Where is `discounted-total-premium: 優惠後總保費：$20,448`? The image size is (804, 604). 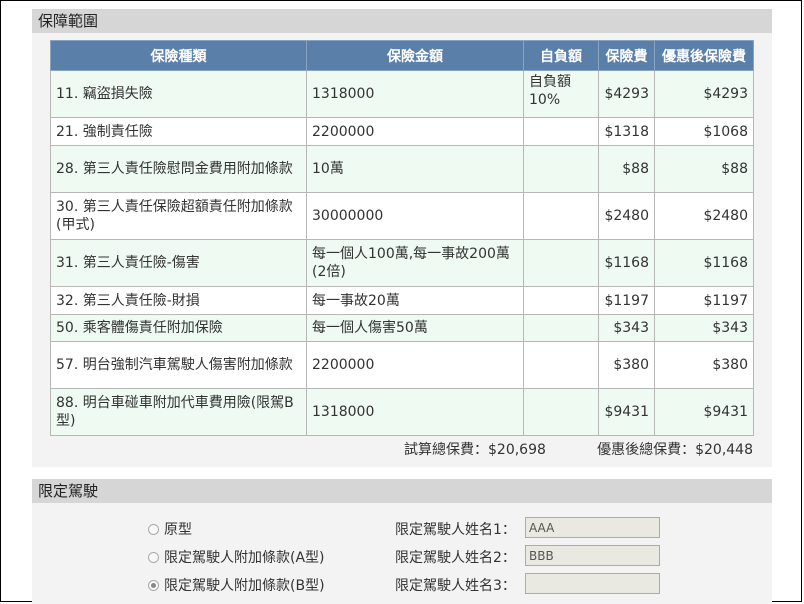
discounted-total-premium: 優惠後總保費：$20,448 is located at coordinates (675, 450).